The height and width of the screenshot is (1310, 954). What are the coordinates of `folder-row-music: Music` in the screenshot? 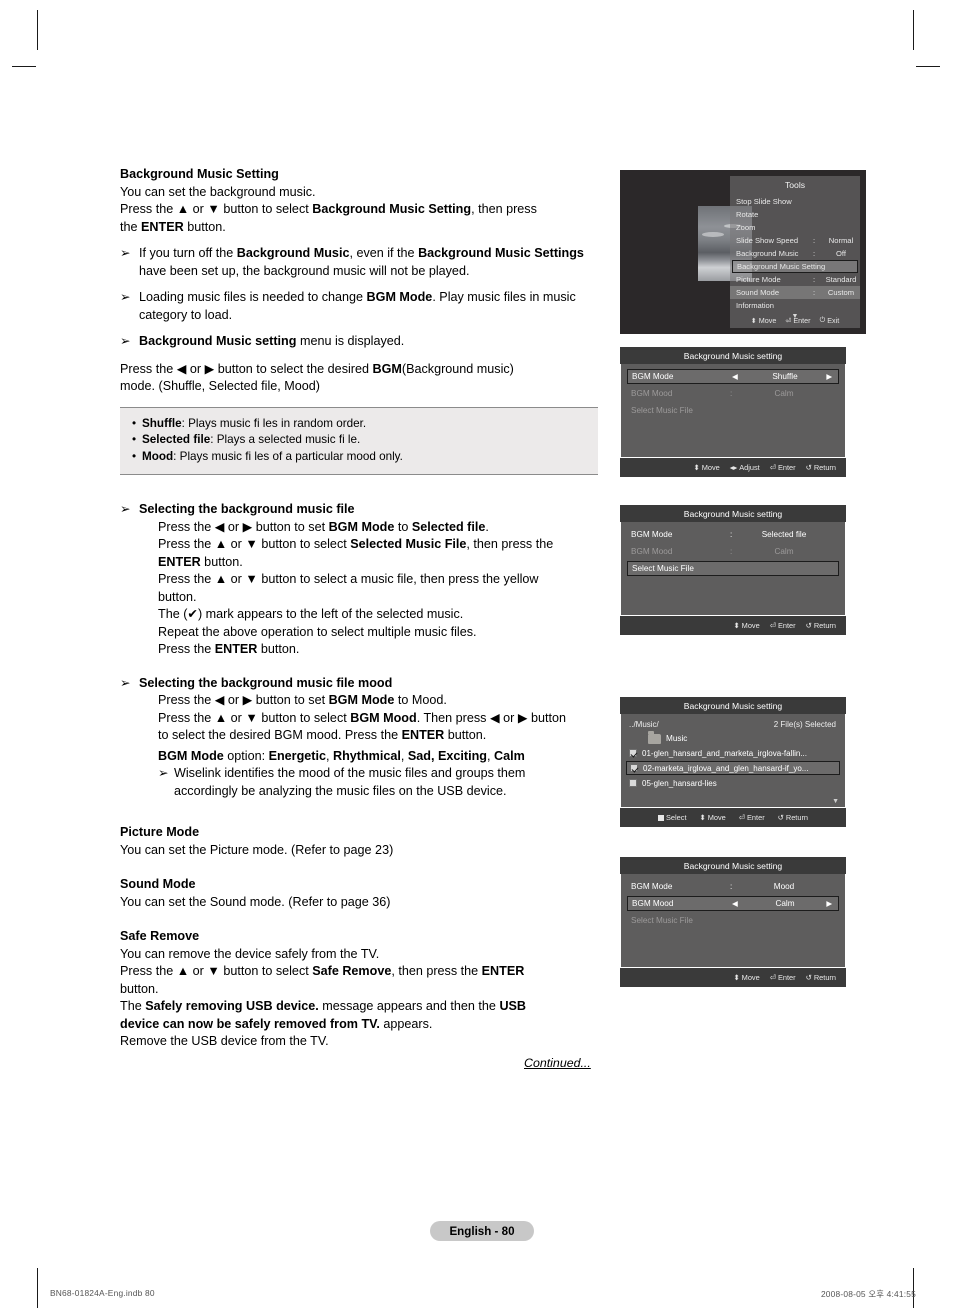 It's located at (733, 738).